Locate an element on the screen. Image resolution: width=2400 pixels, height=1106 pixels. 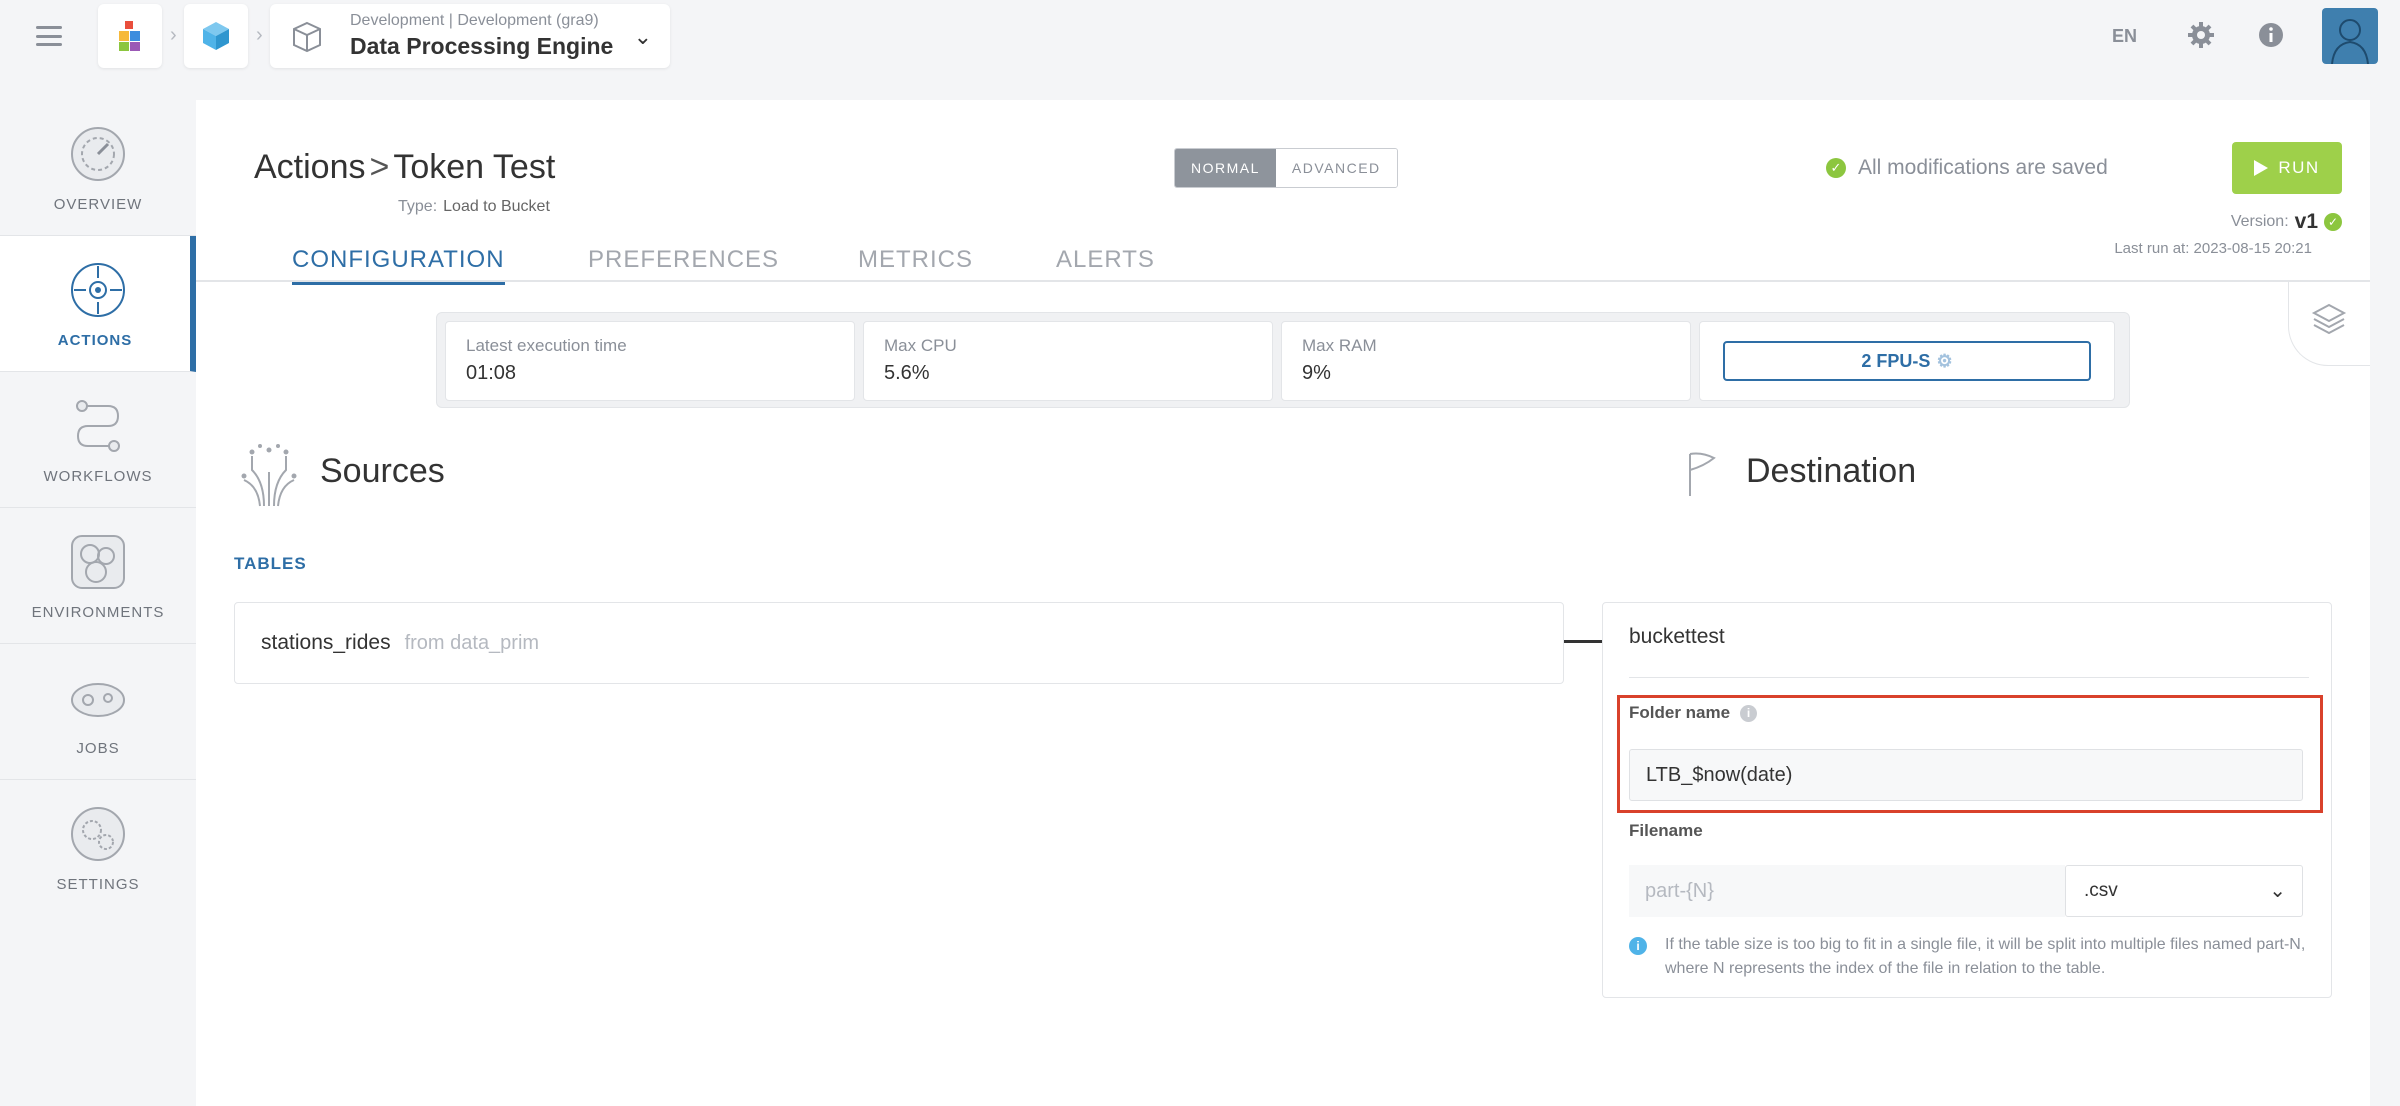
action-type: Type: Load to Bucket is located at coordinates (474, 207).